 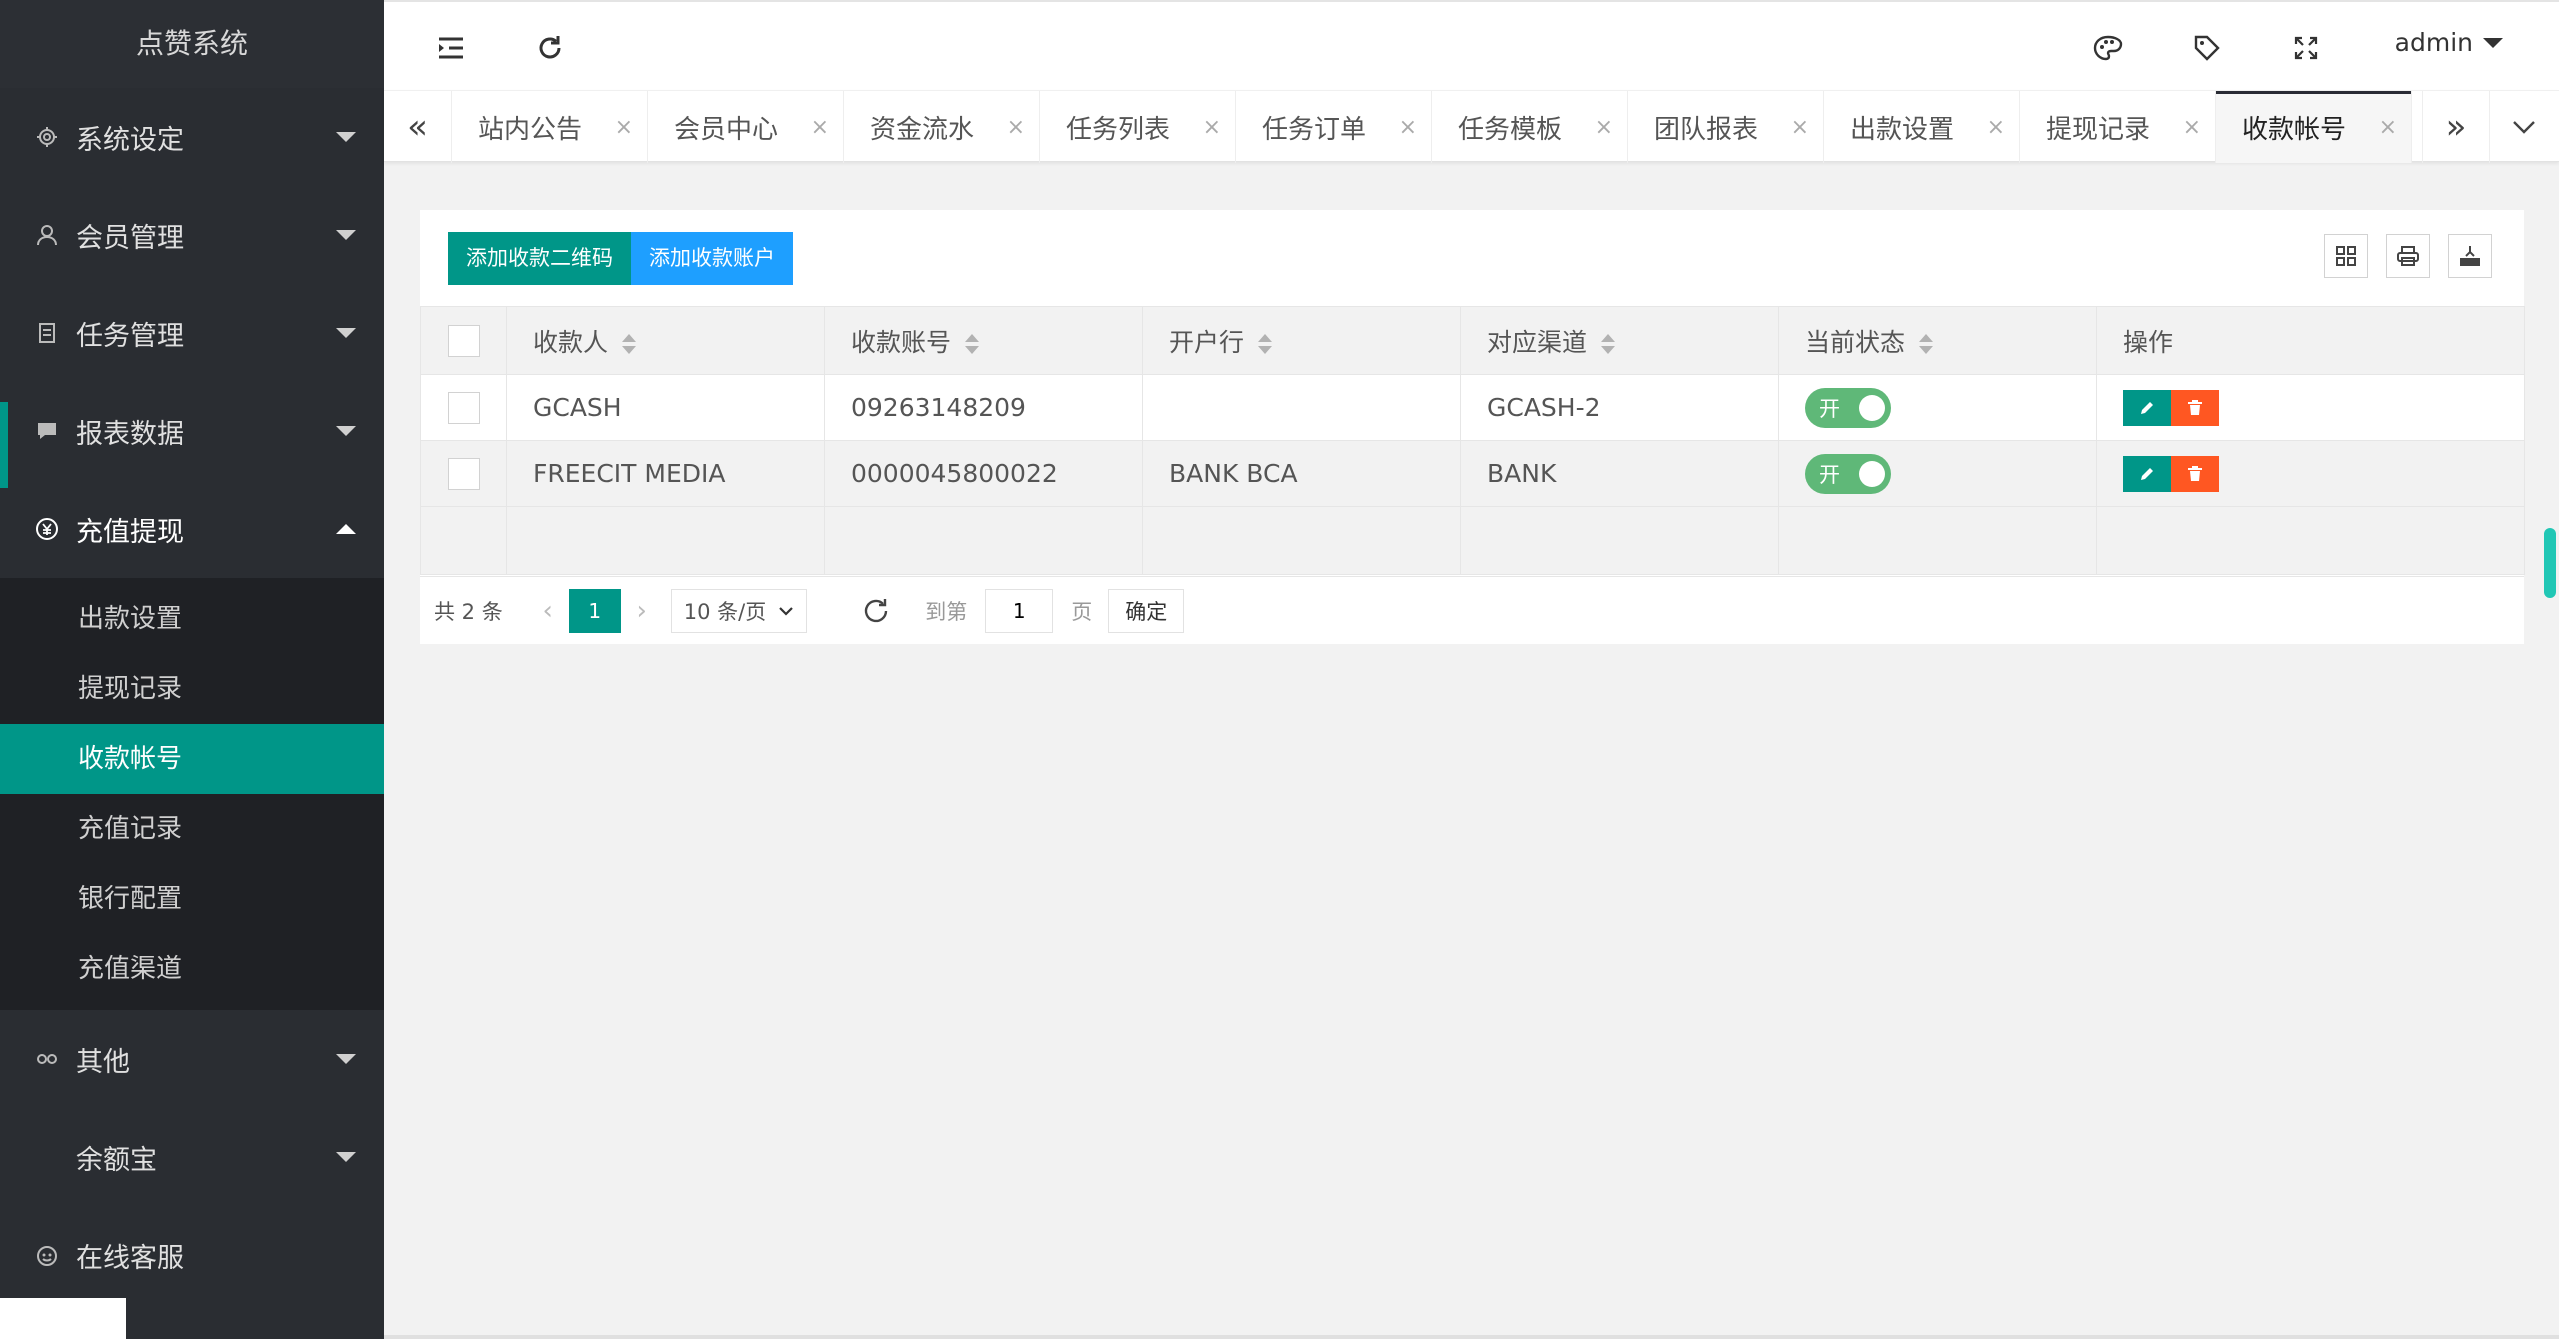 What do you see at coordinates (47, 529) in the screenshot?
I see `yen-icon` at bounding box center [47, 529].